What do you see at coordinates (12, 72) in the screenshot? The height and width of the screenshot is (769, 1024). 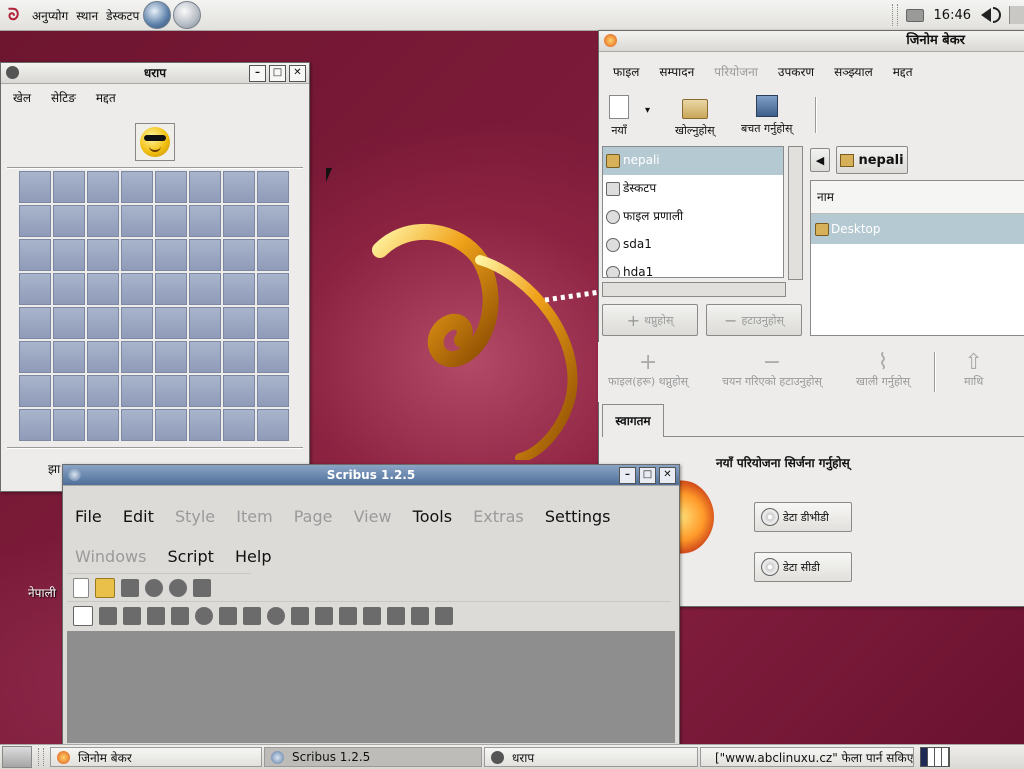 I see `bomb-icon` at bounding box center [12, 72].